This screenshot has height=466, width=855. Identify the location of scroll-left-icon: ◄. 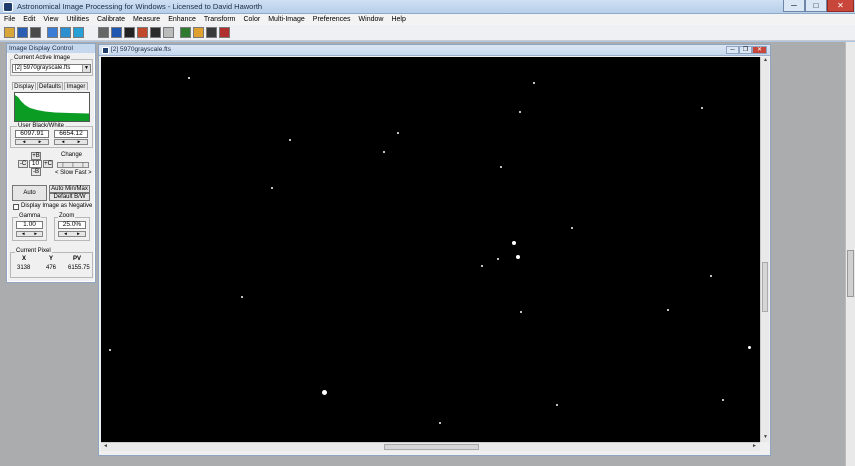
(105, 446).